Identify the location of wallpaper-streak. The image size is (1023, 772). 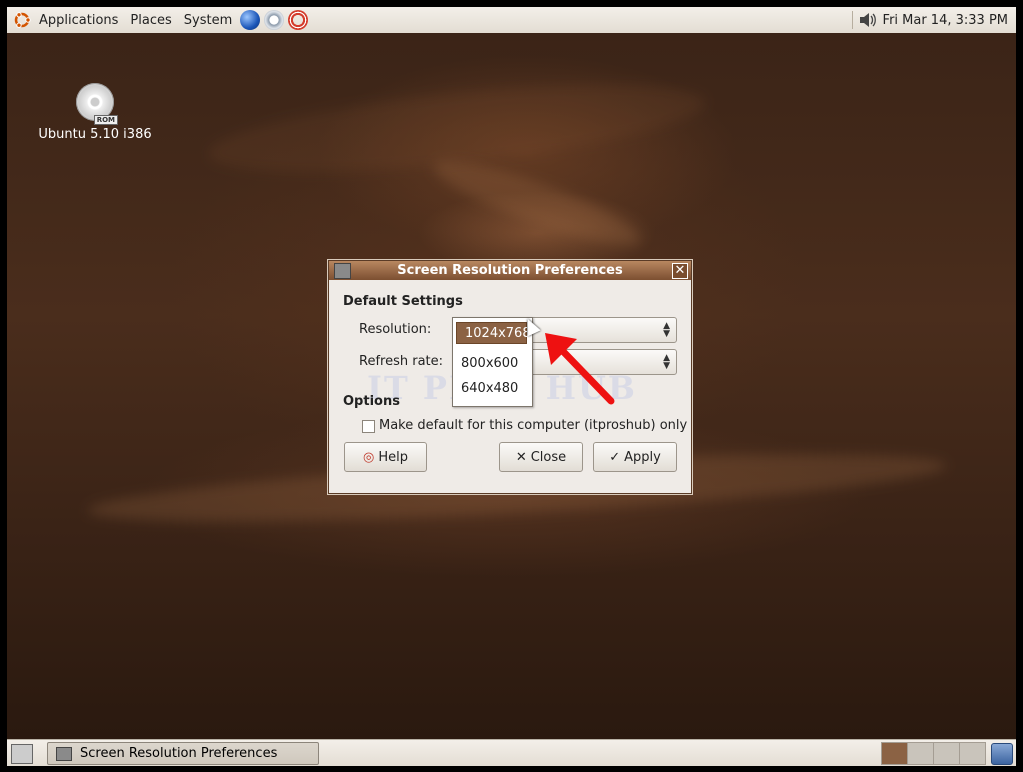
(537, 203).